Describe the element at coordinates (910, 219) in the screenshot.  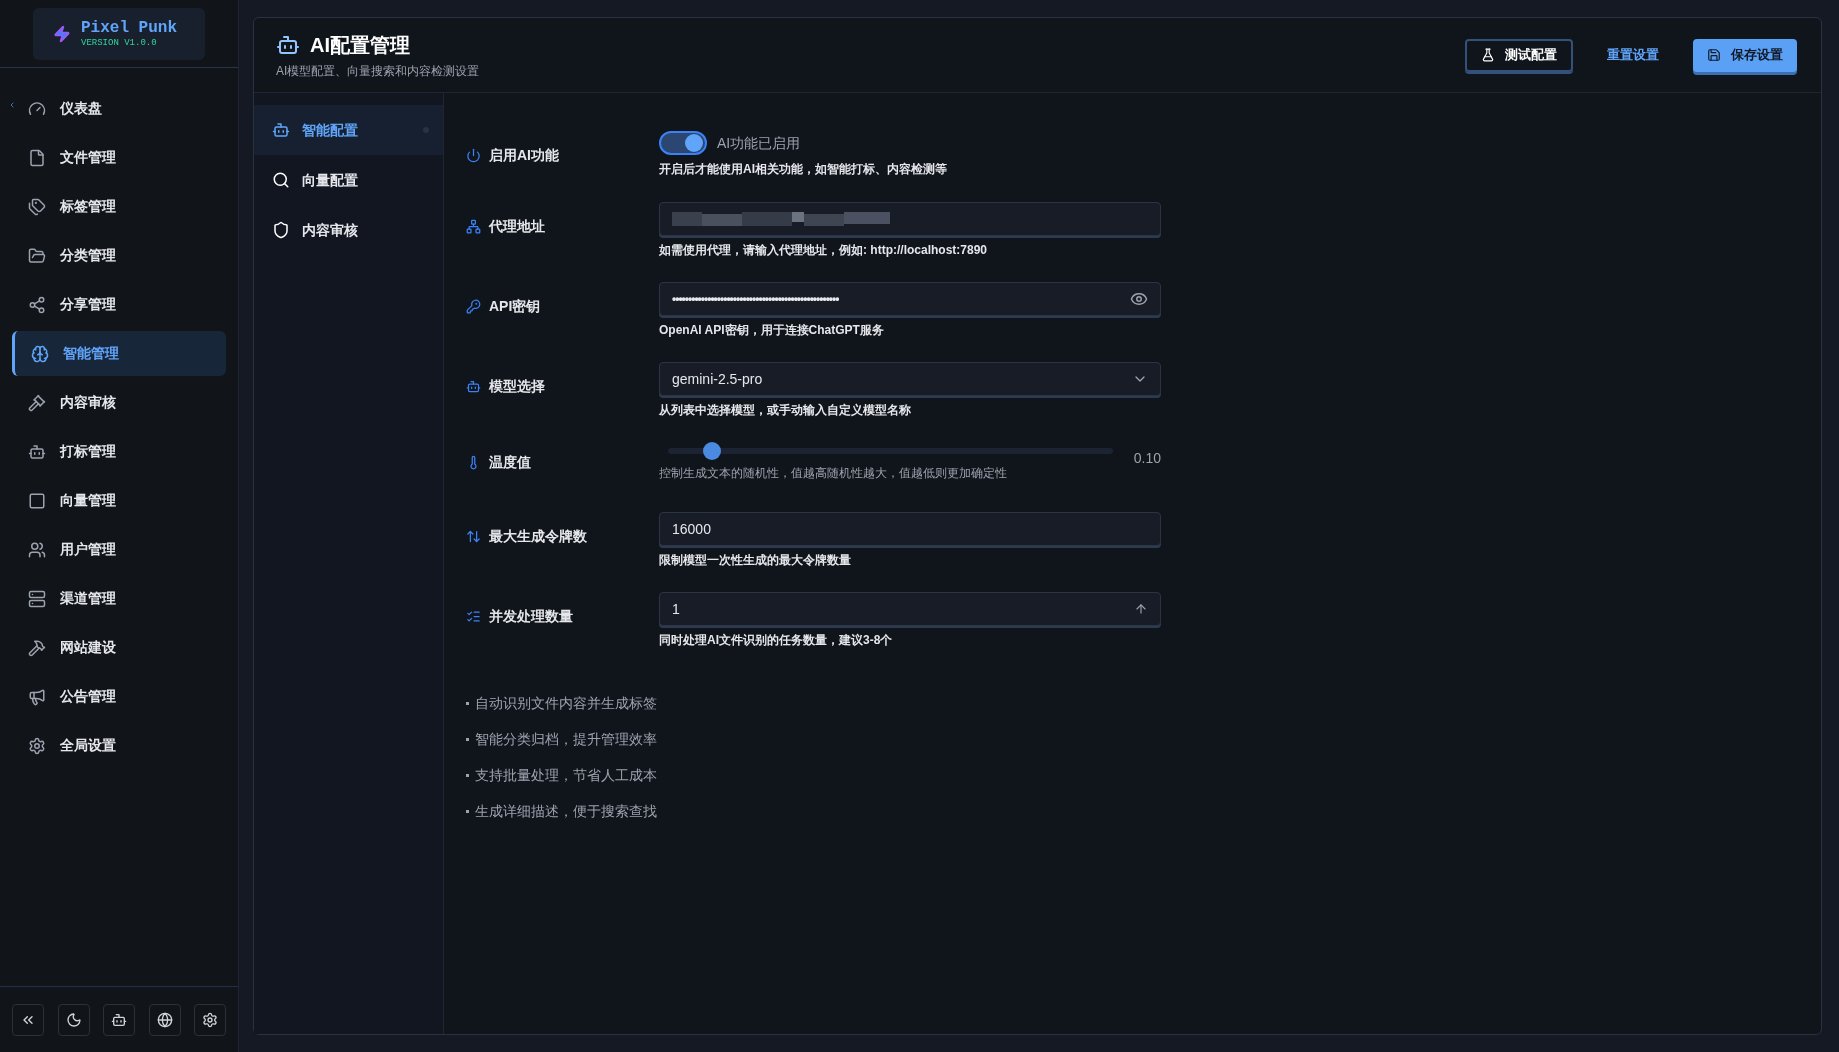
I see `proxy-field` at that location.